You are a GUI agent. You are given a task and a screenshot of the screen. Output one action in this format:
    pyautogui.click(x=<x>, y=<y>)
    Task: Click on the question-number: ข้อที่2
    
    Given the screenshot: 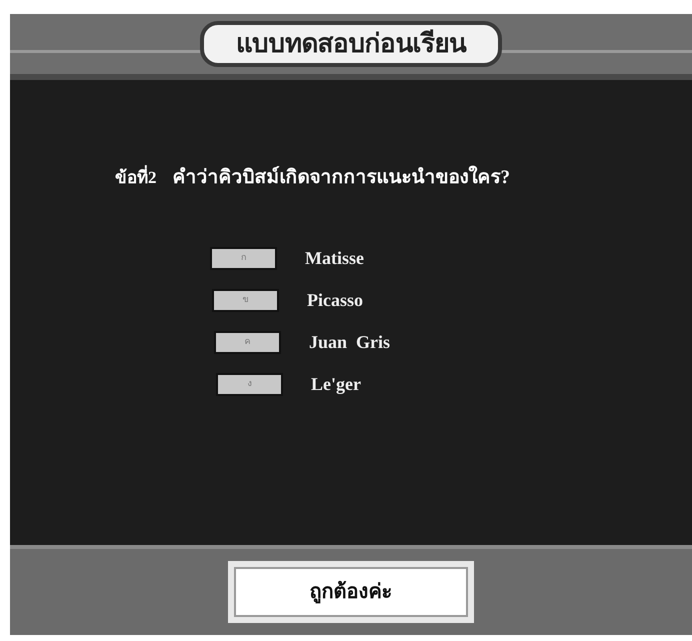 What is the action you would take?
    pyautogui.click(x=135, y=177)
    